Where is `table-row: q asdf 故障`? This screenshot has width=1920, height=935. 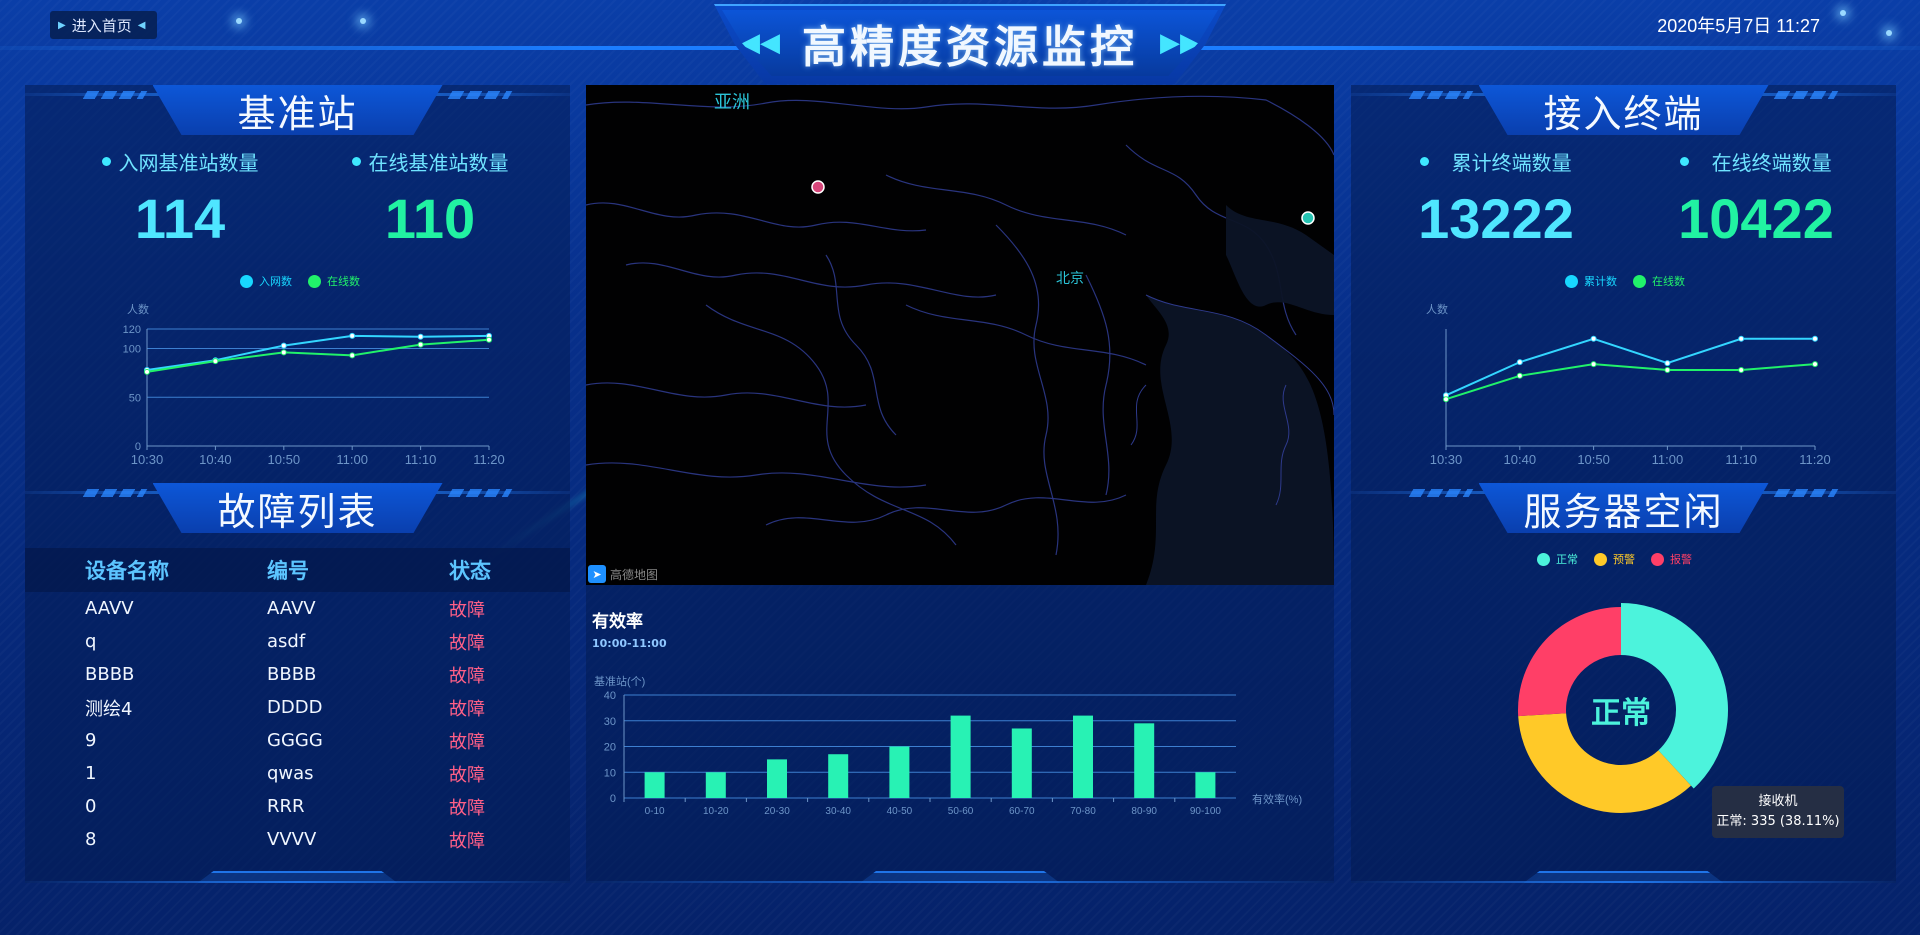 table-row: q asdf 故障 is located at coordinates (297, 641).